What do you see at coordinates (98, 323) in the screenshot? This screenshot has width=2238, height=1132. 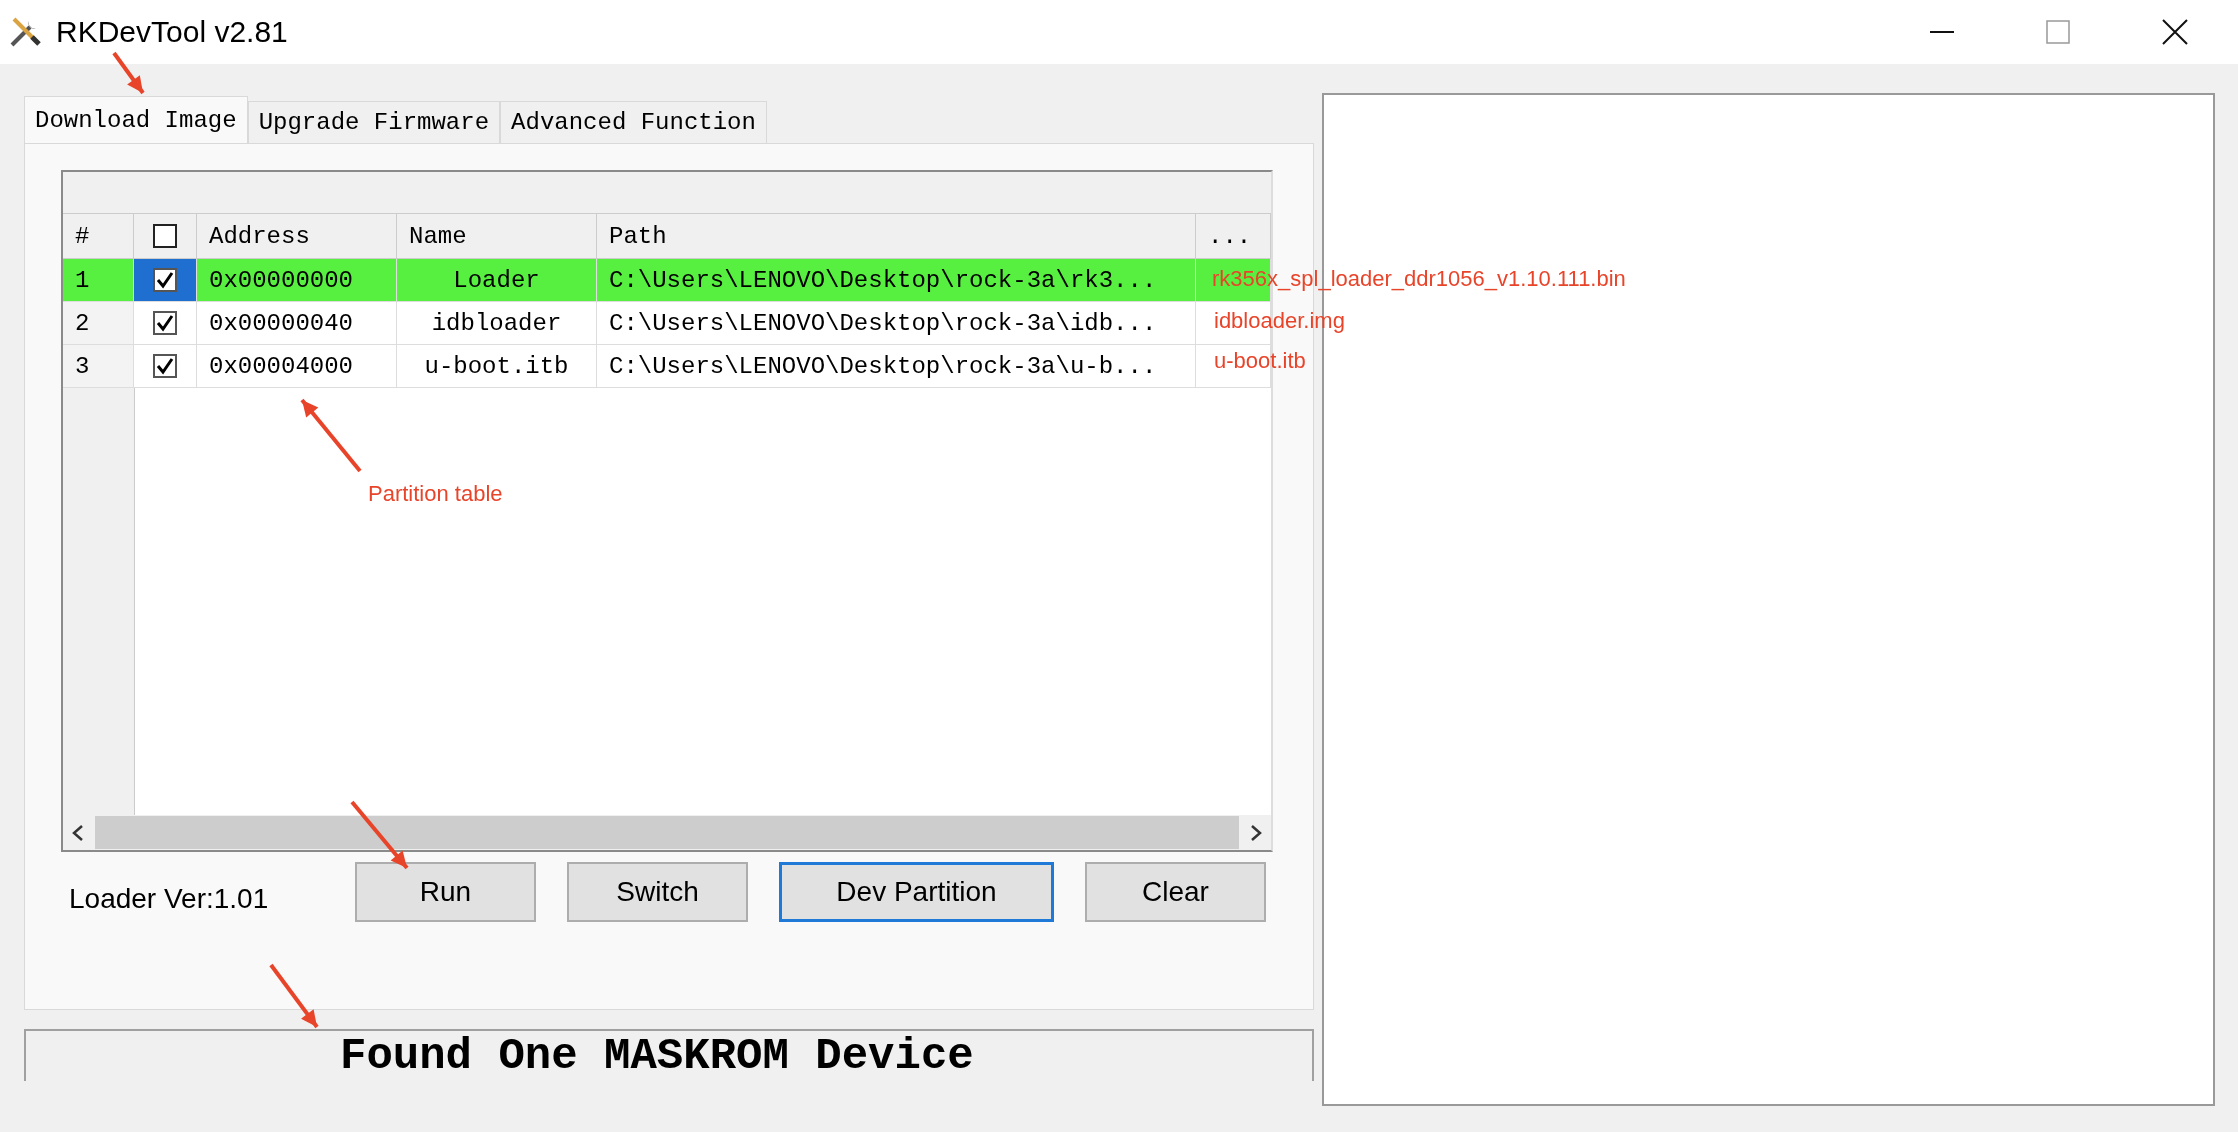 I see `row-number: 2` at bounding box center [98, 323].